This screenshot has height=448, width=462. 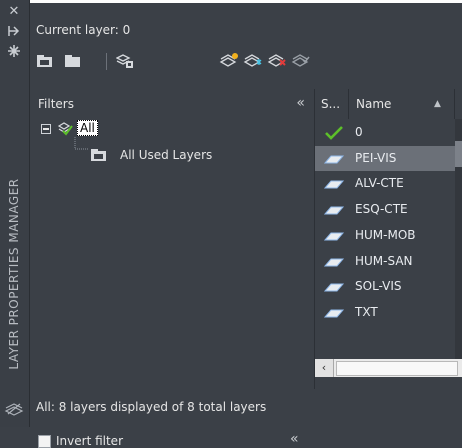 I want to click on layer-name: SOL-VIS, so click(x=378, y=286).